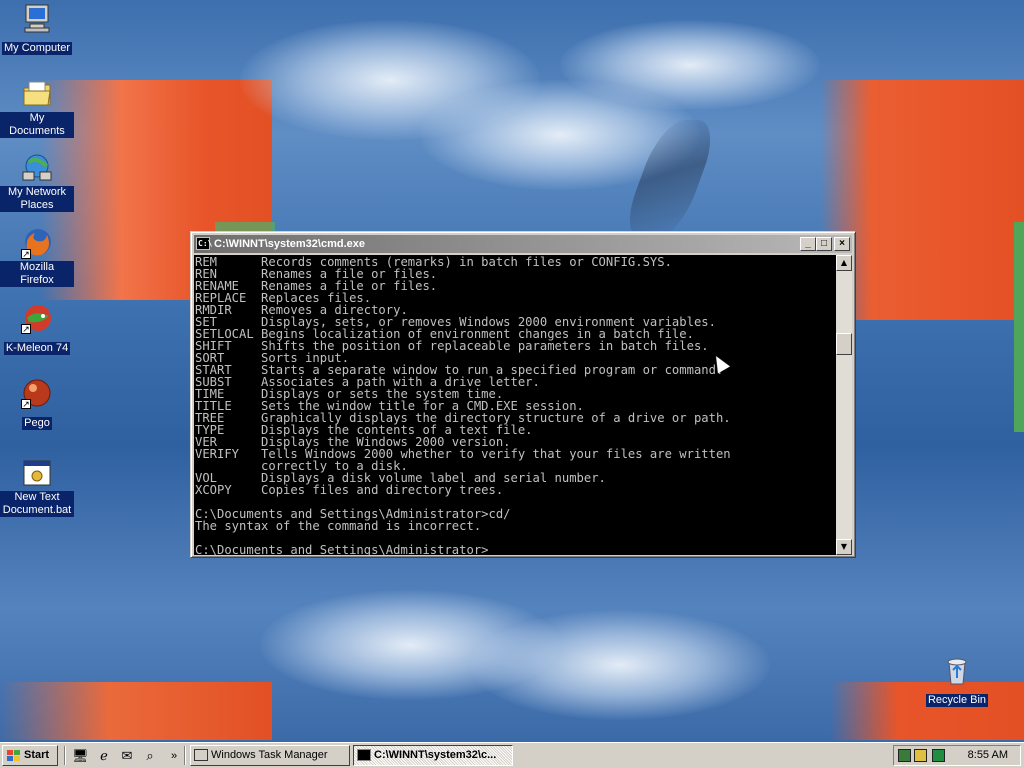 This screenshot has height=768, width=1024. I want to click on internet-explorer-icon: ℯ, so click(104, 756).